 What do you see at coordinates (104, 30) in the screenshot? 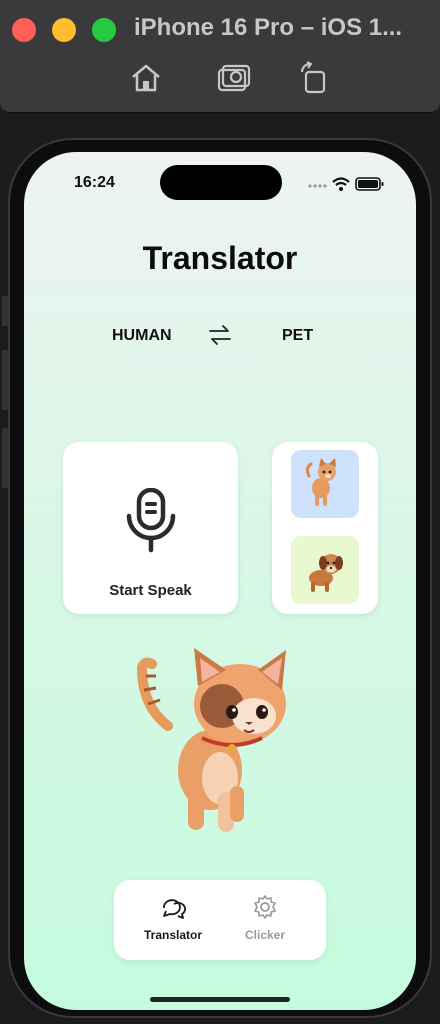
I see `zoom-window-button` at bounding box center [104, 30].